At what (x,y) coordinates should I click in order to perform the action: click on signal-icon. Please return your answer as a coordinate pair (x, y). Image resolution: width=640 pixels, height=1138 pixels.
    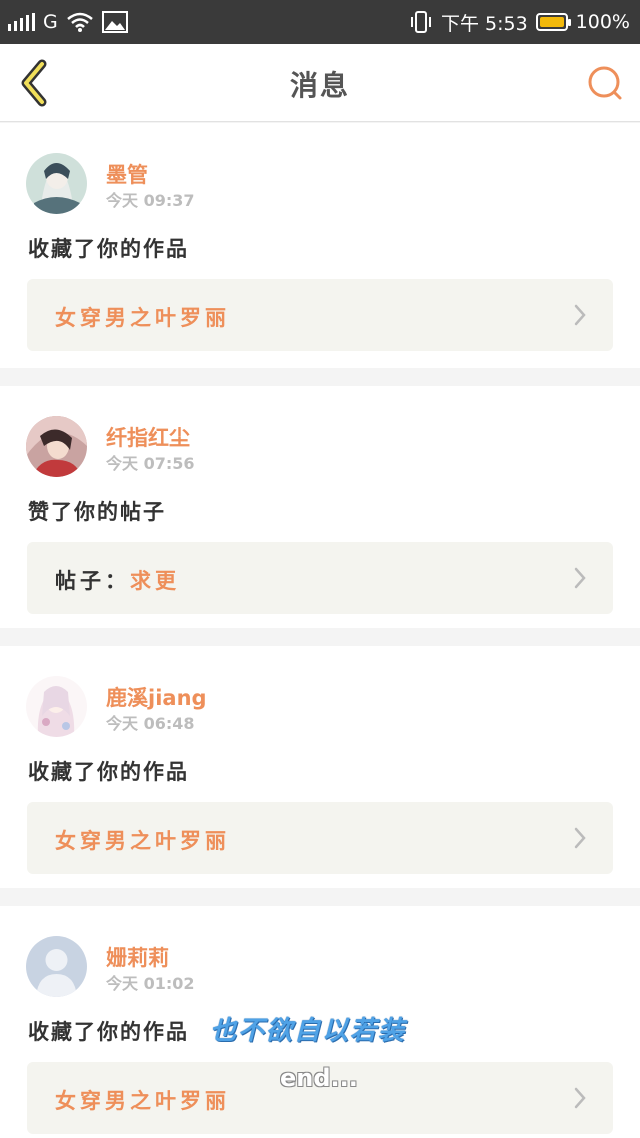
    Looking at the image, I should click on (21, 22).